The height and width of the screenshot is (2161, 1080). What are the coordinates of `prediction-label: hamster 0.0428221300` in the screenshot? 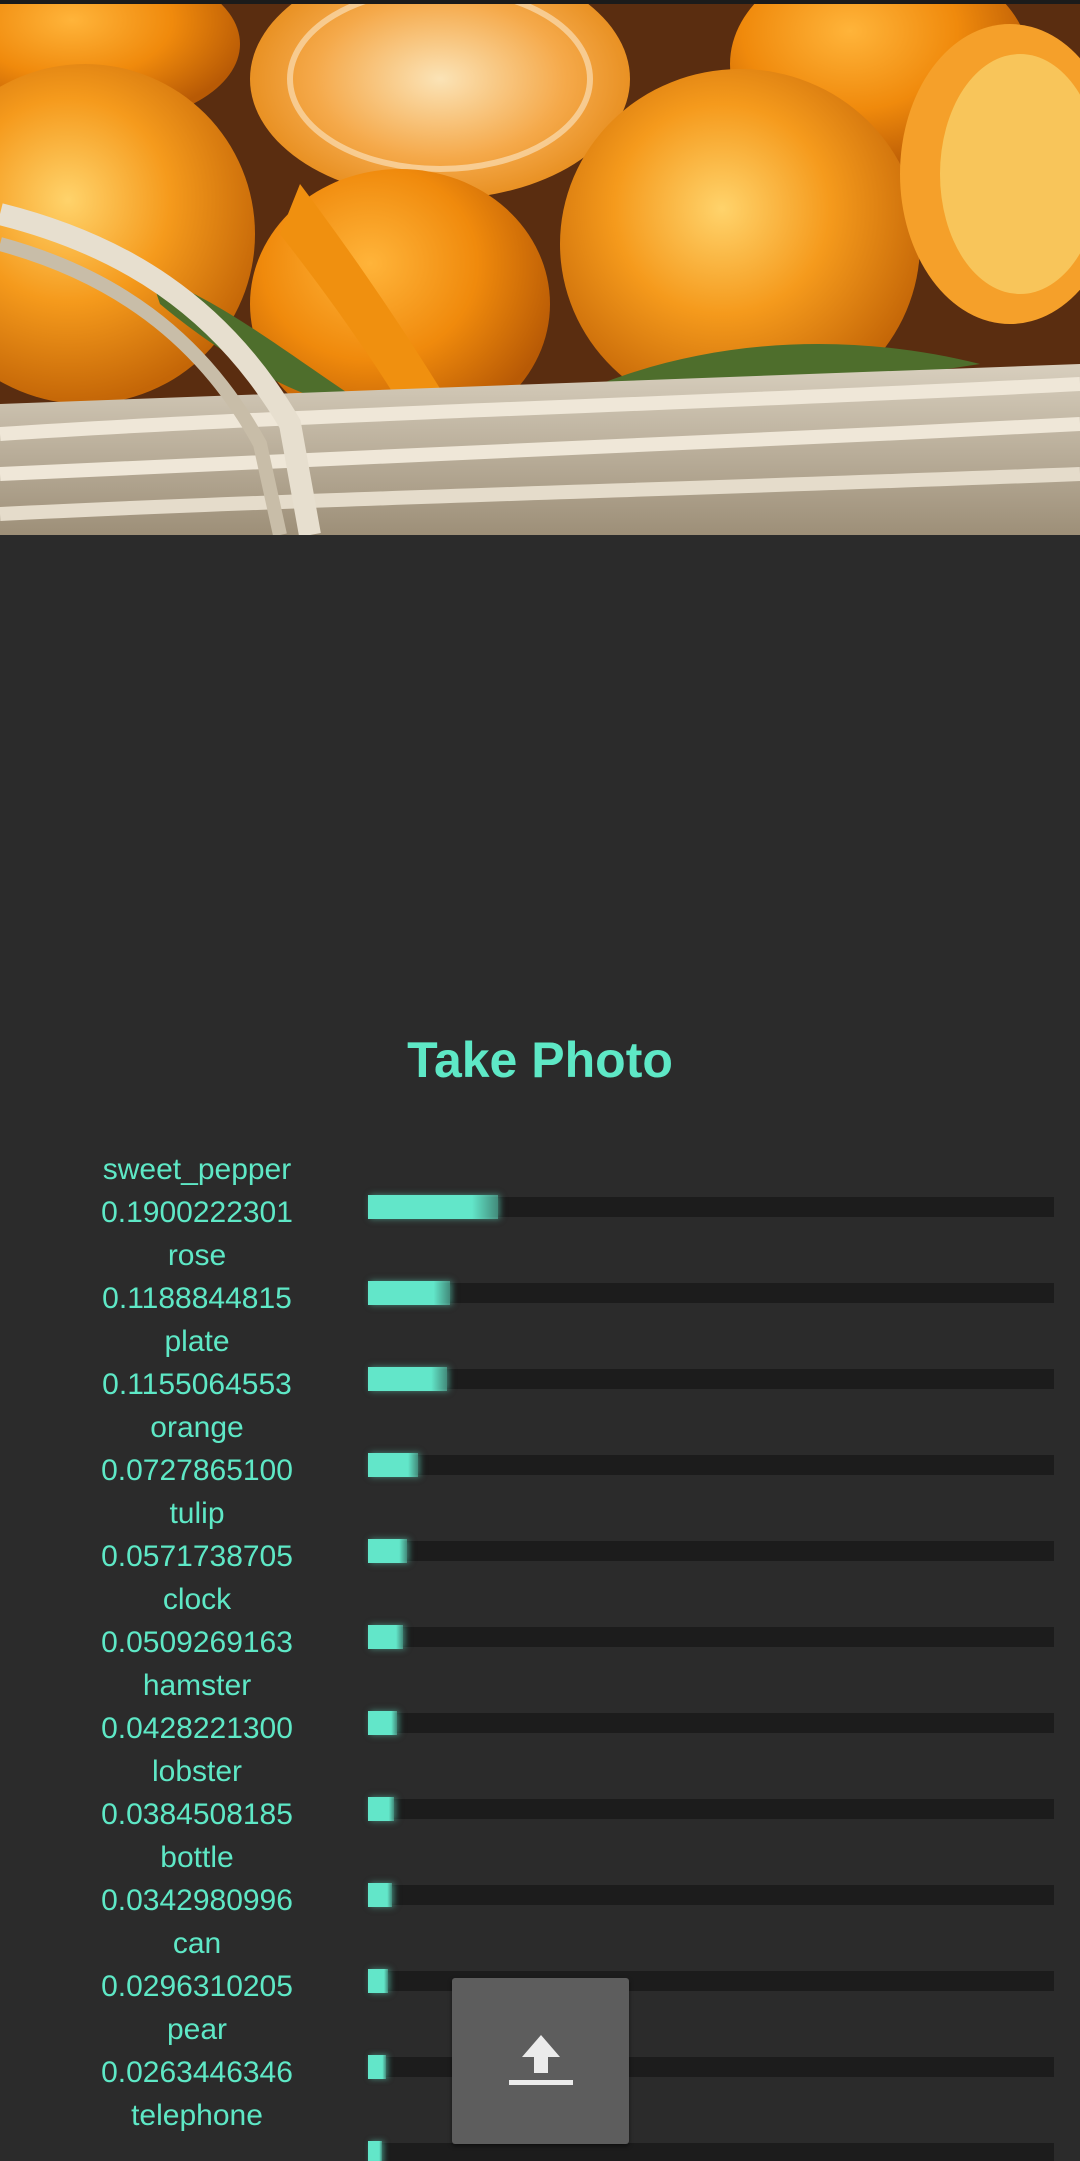 It's located at (197, 1707).